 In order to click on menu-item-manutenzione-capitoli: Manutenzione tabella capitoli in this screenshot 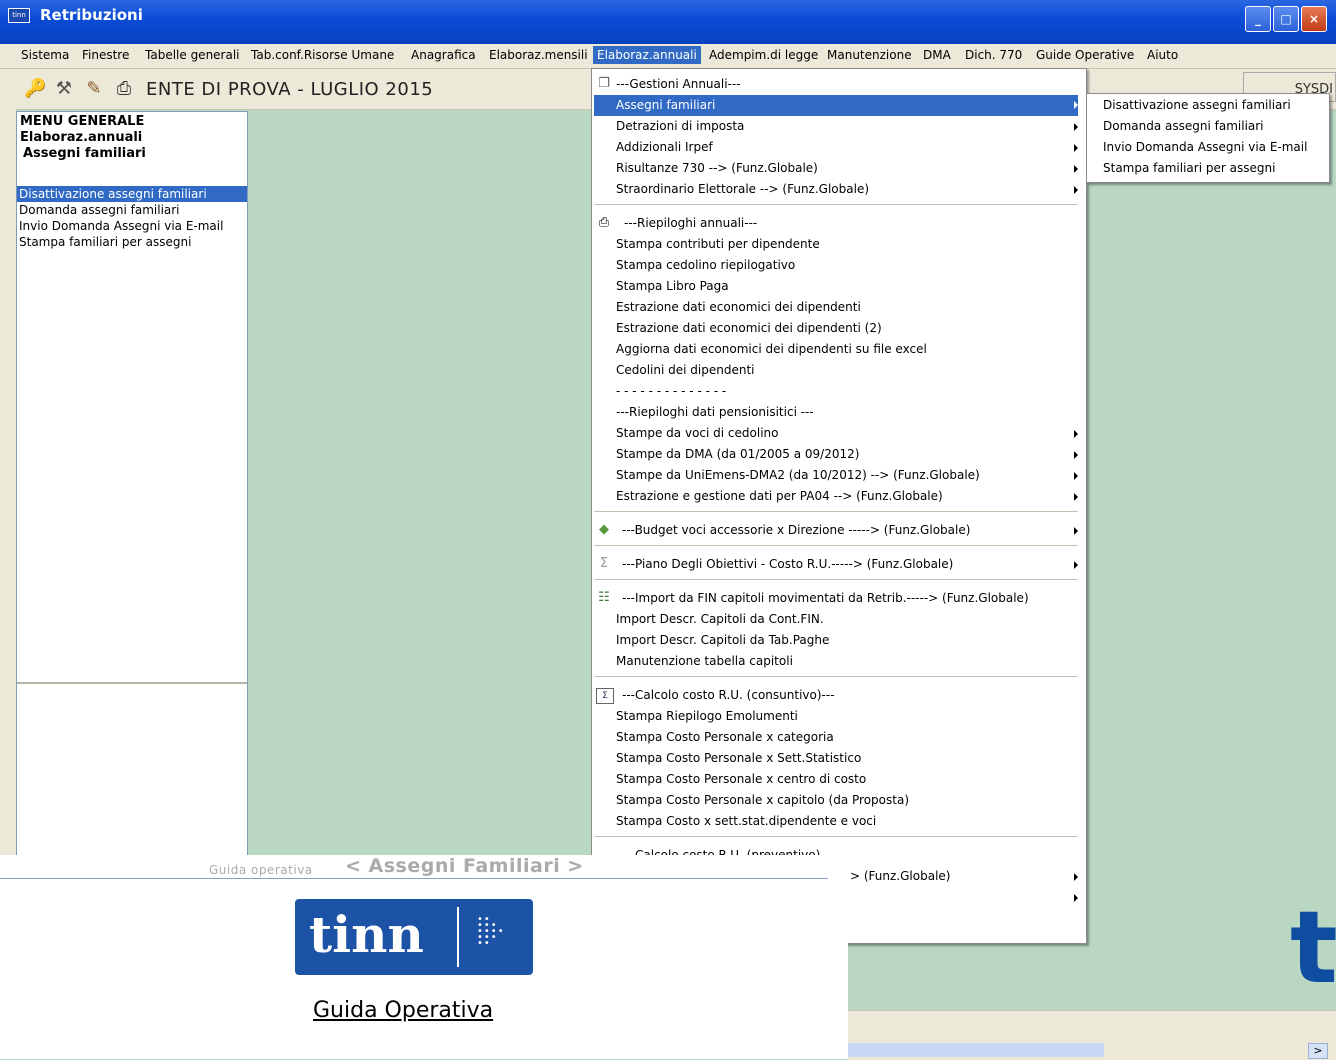, I will do `click(704, 661)`.